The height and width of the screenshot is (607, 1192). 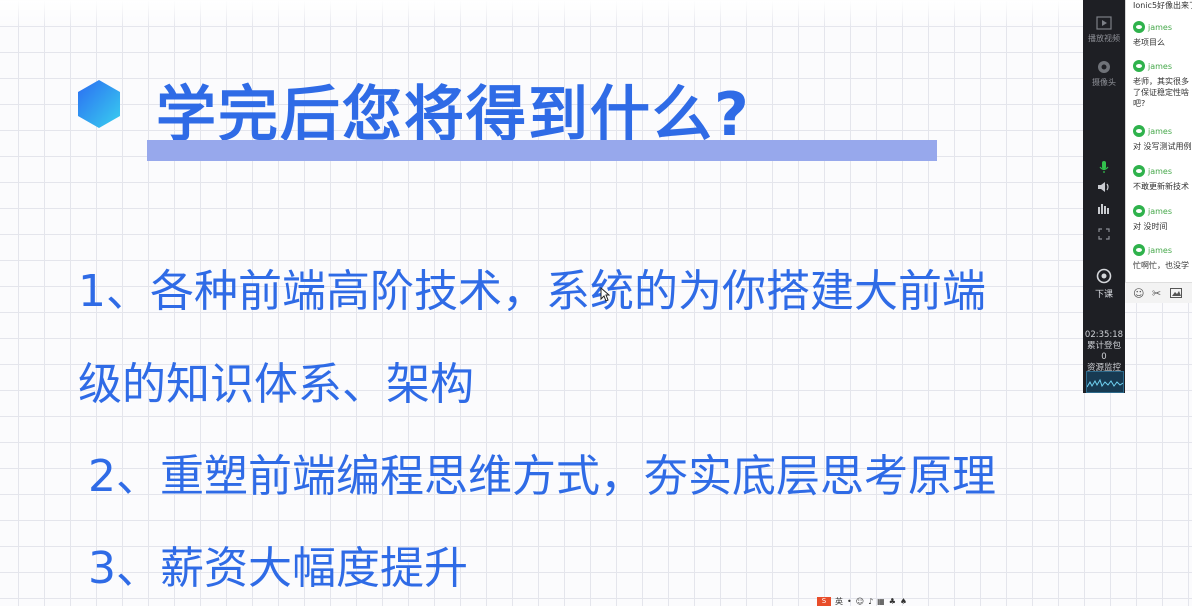 I want to click on playback-label: 播放视频, so click(x=1104, y=38).